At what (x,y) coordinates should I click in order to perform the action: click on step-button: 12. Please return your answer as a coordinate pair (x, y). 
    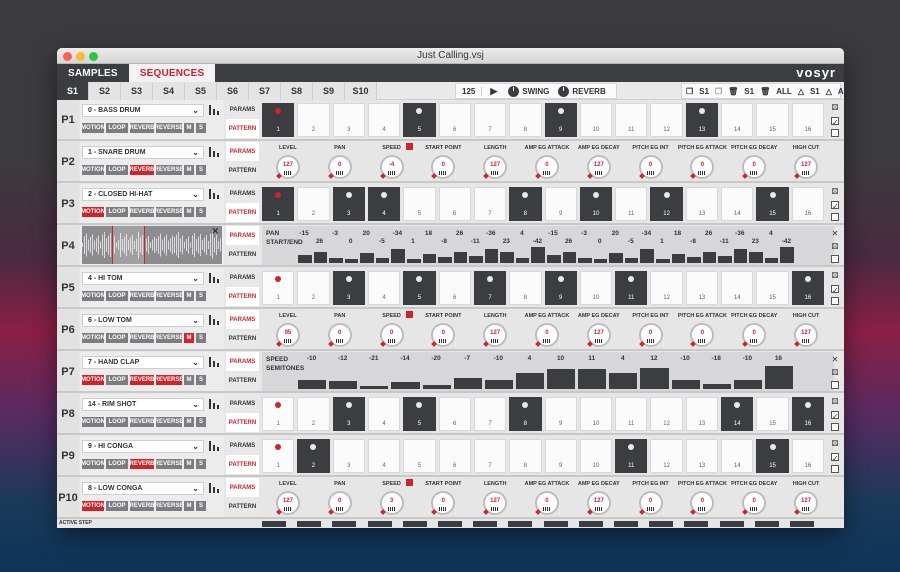
    Looking at the image, I should click on (666, 204).